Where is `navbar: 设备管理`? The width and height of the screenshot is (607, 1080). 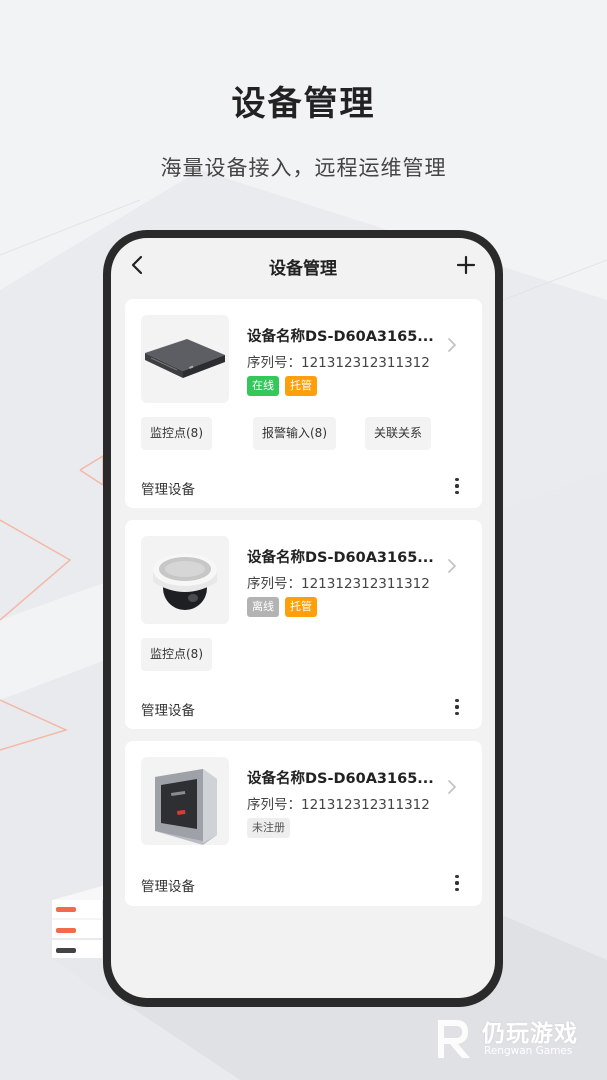 navbar: 设备管理 is located at coordinates (303, 266).